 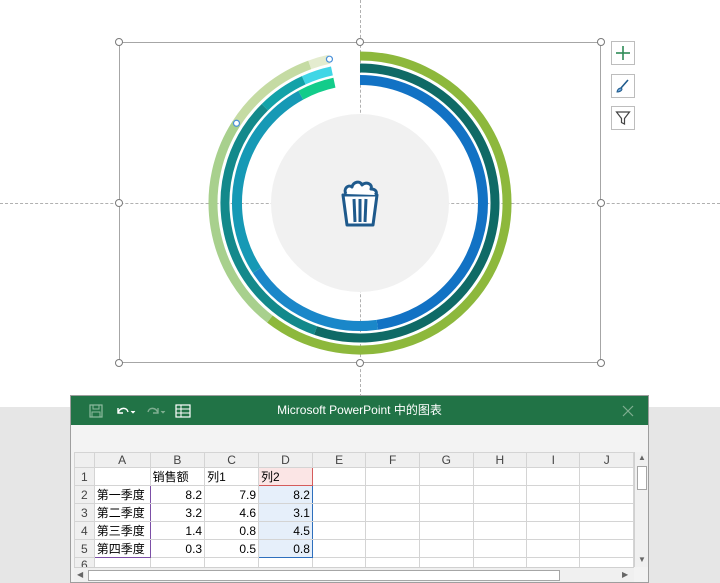 What do you see at coordinates (155, 411) in the screenshot?
I see `redo-icon` at bounding box center [155, 411].